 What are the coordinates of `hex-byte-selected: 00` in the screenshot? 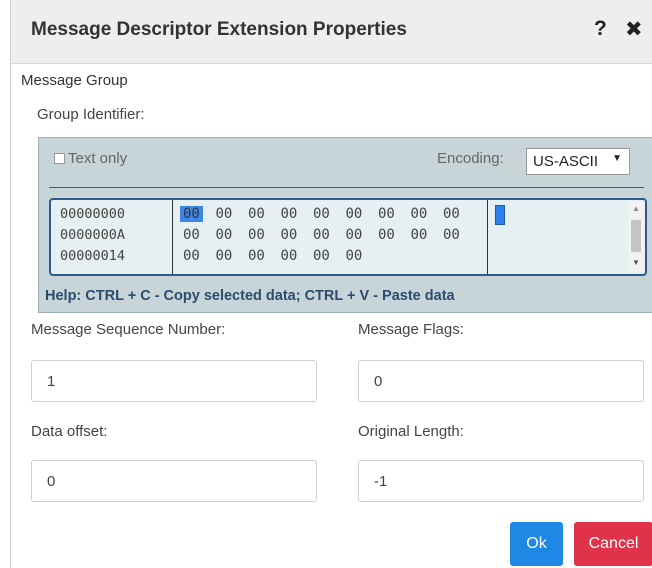 It's located at (191, 214).